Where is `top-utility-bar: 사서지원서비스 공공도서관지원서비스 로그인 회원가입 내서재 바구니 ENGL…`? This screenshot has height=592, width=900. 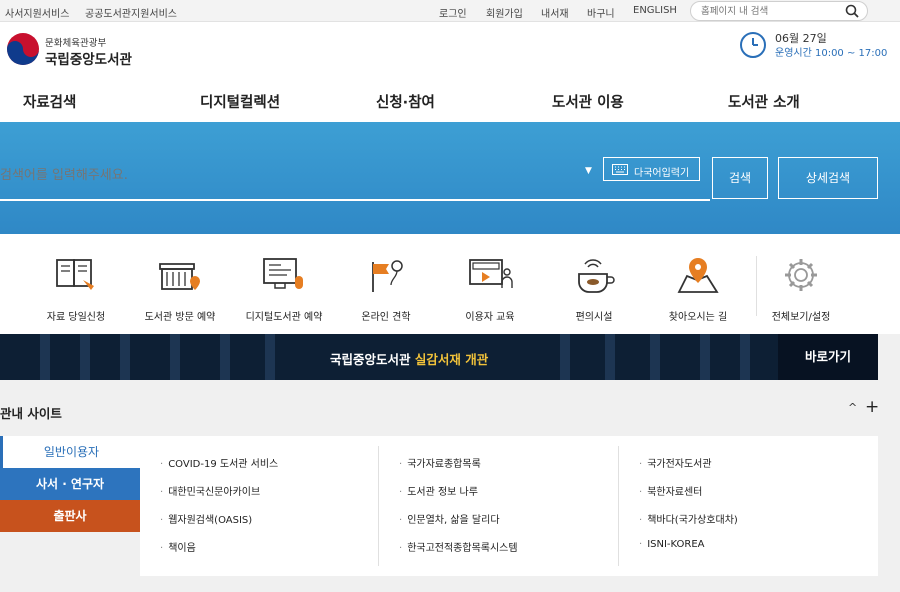
top-utility-bar: 사서지원서비스 공공도서관지원서비스 로그인 회원가입 내서재 바구니 ENGL… is located at coordinates (450, 11).